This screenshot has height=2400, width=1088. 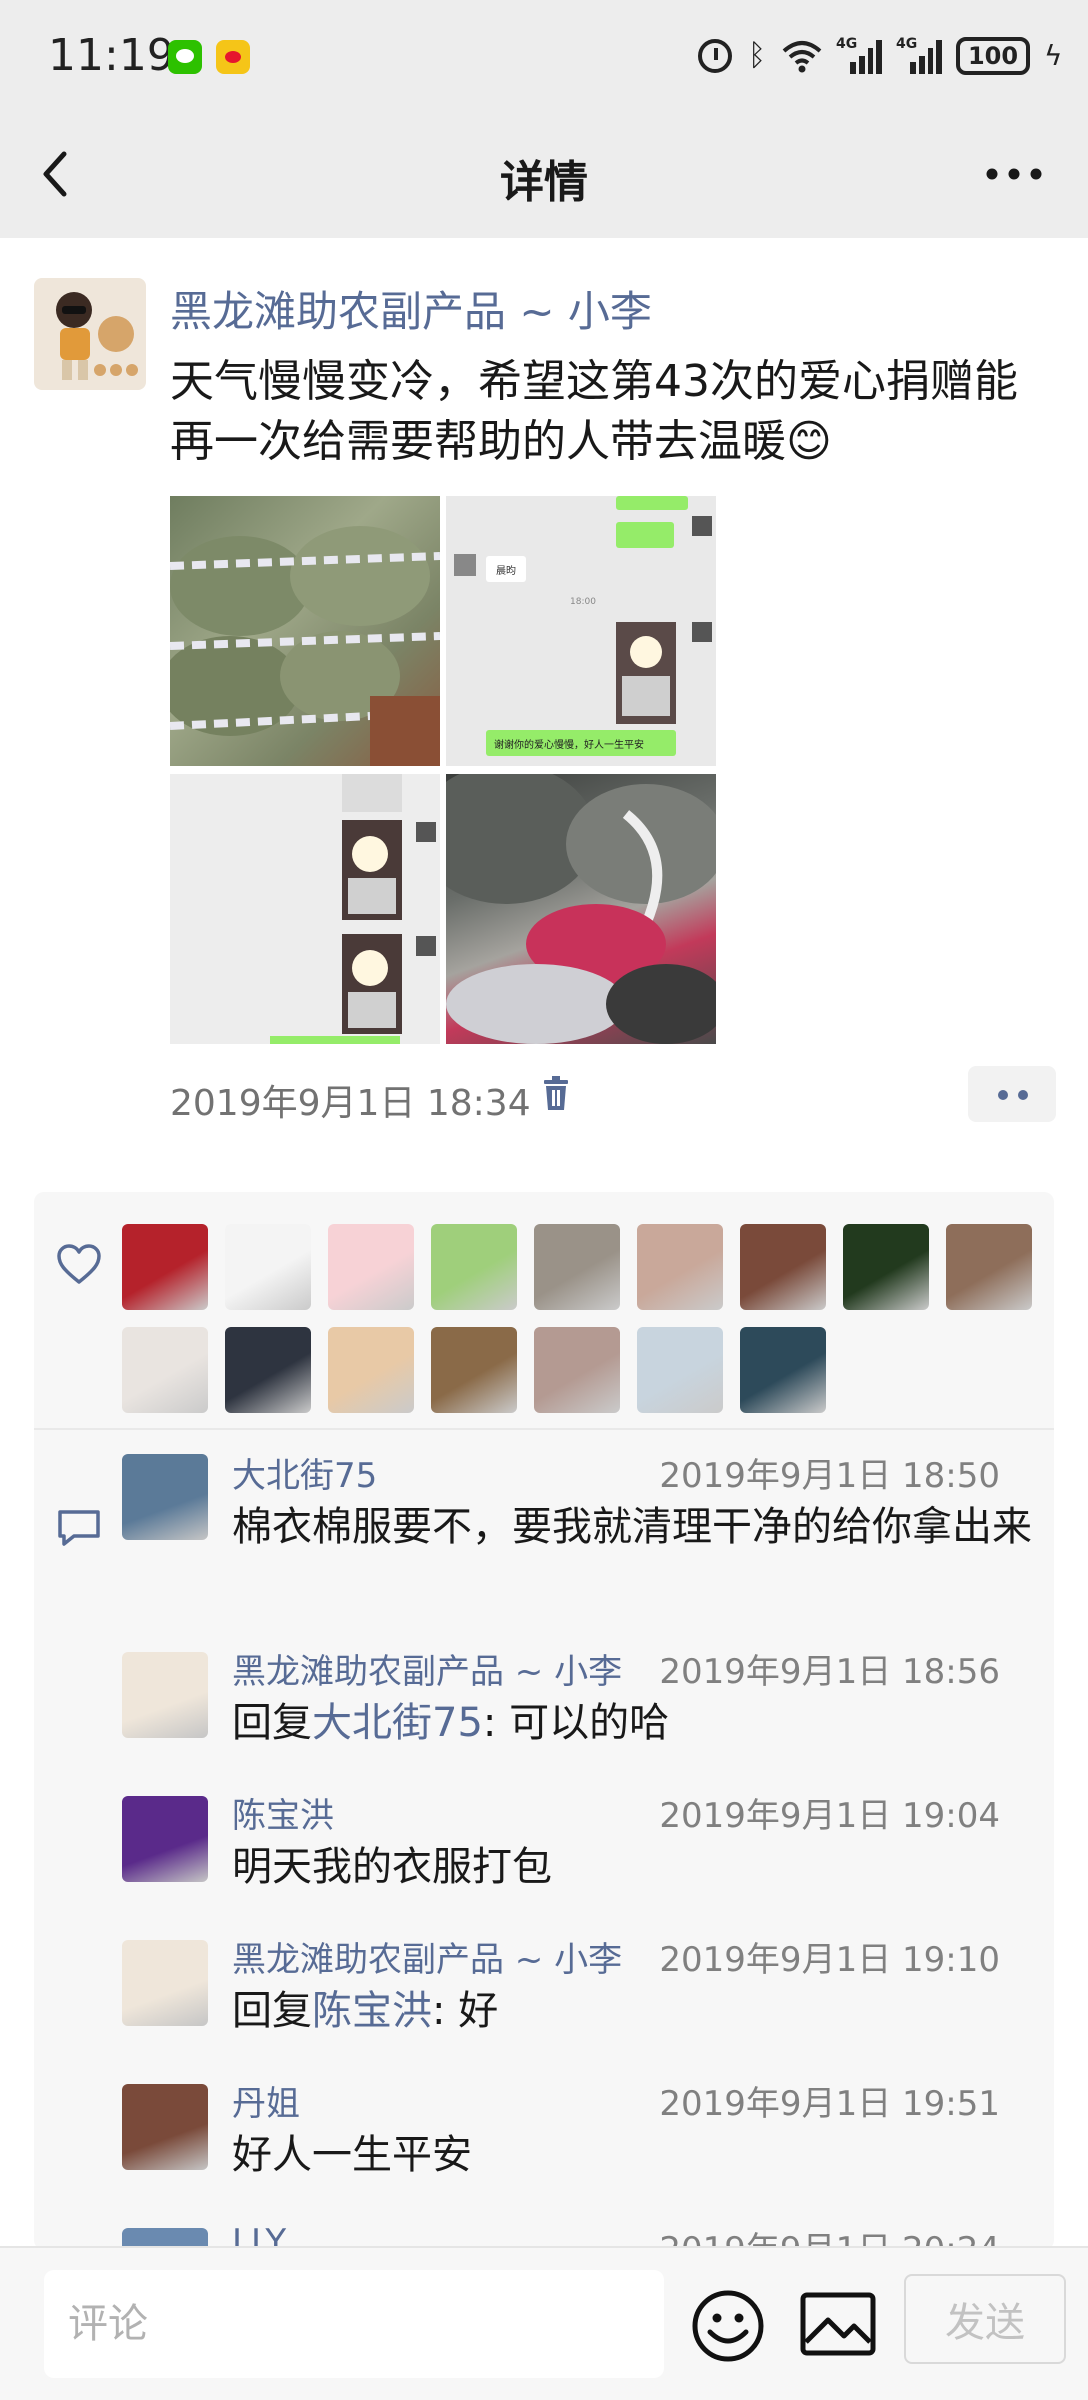 I want to click on comment-author: 大北街75, so click(x=304, y=1472).